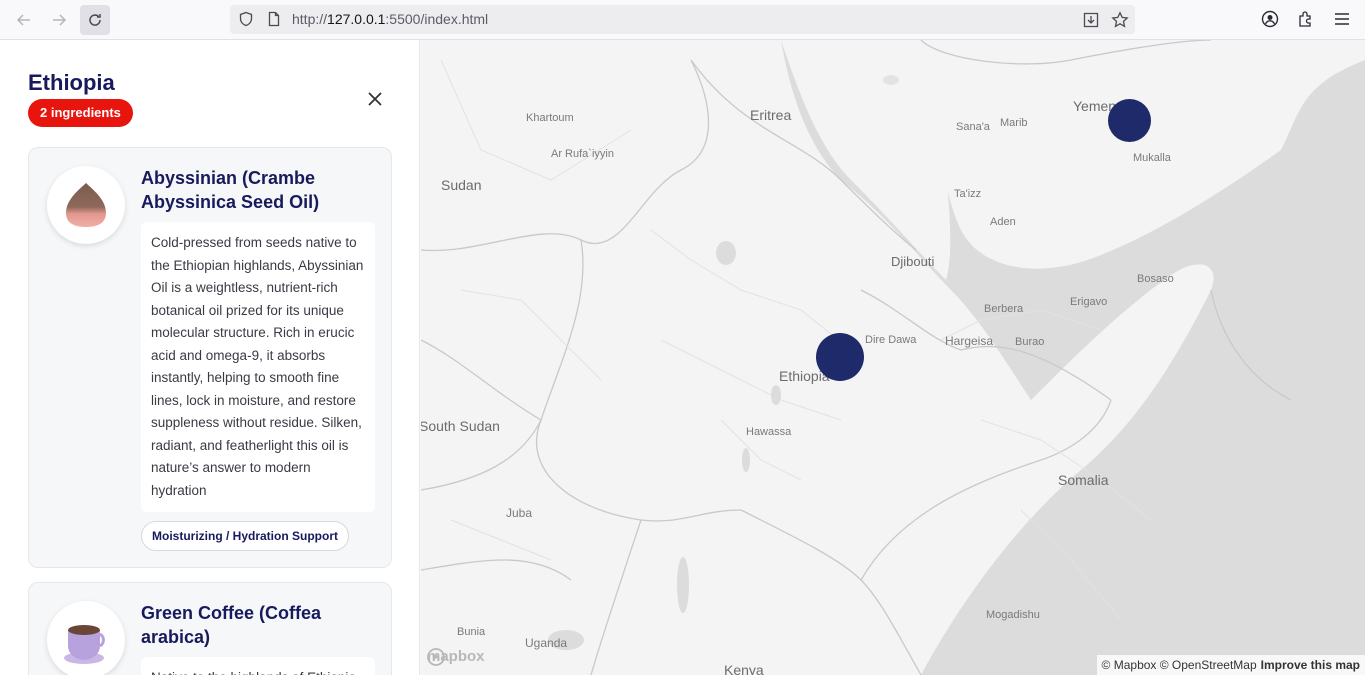 This screenshot has width=1365, height=675. I want to click on url-bar: http://127.0.0.1:5500/index.html, so click(682, 19).